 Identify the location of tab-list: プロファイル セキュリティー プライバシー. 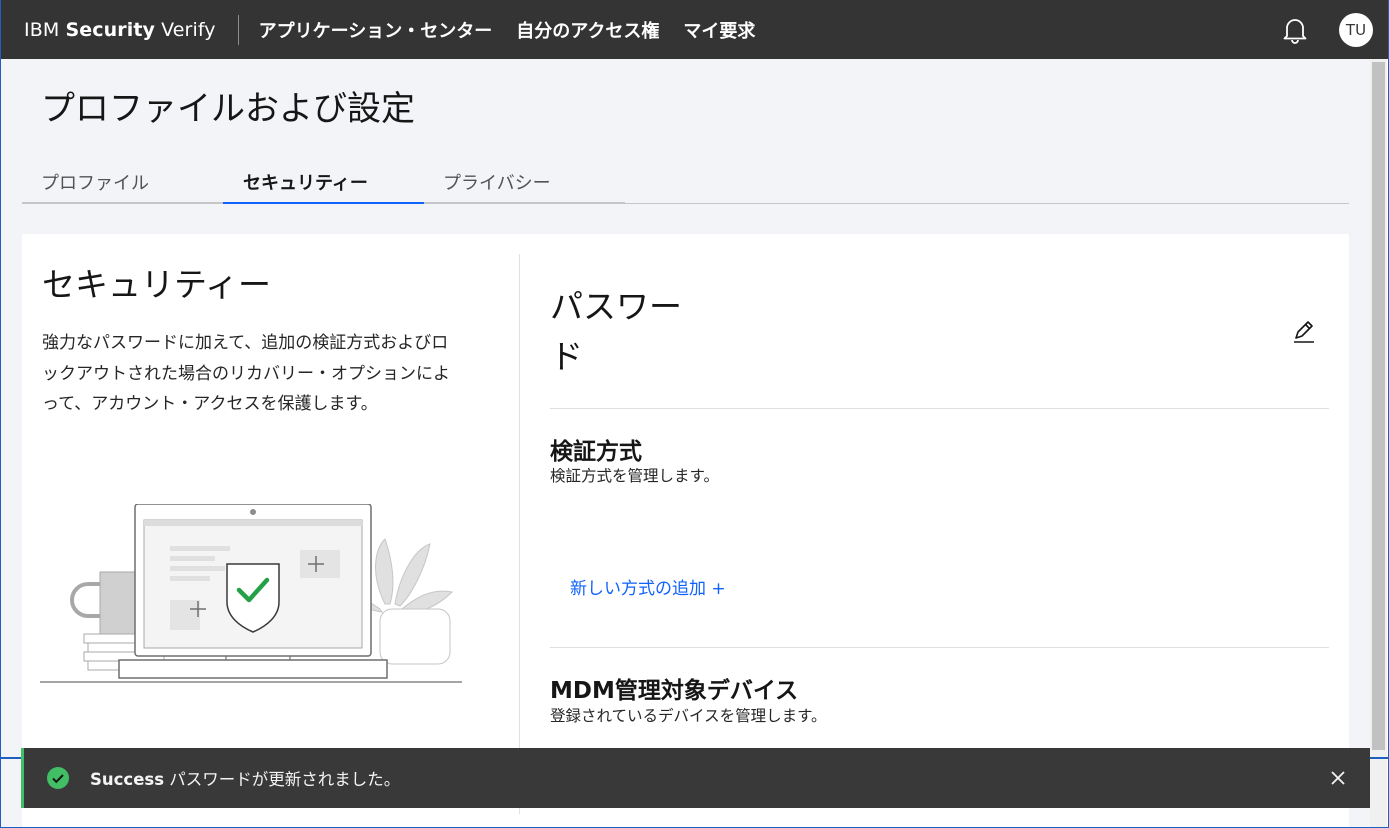
(685, 183).